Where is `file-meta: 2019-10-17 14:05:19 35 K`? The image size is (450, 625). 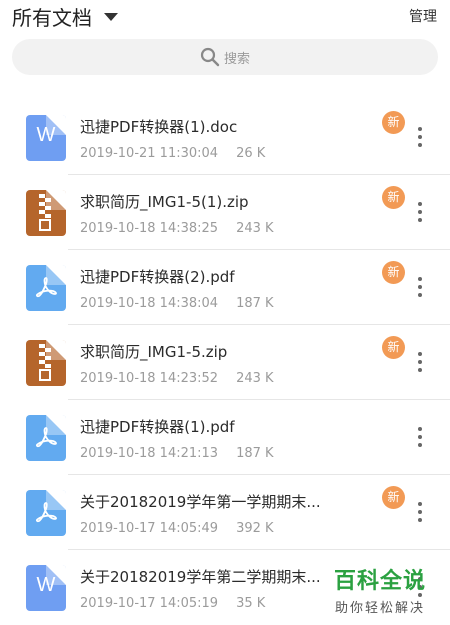
file-meta: 2019-10-17 14:05:19 35 K is located at coordinates (172, 603).